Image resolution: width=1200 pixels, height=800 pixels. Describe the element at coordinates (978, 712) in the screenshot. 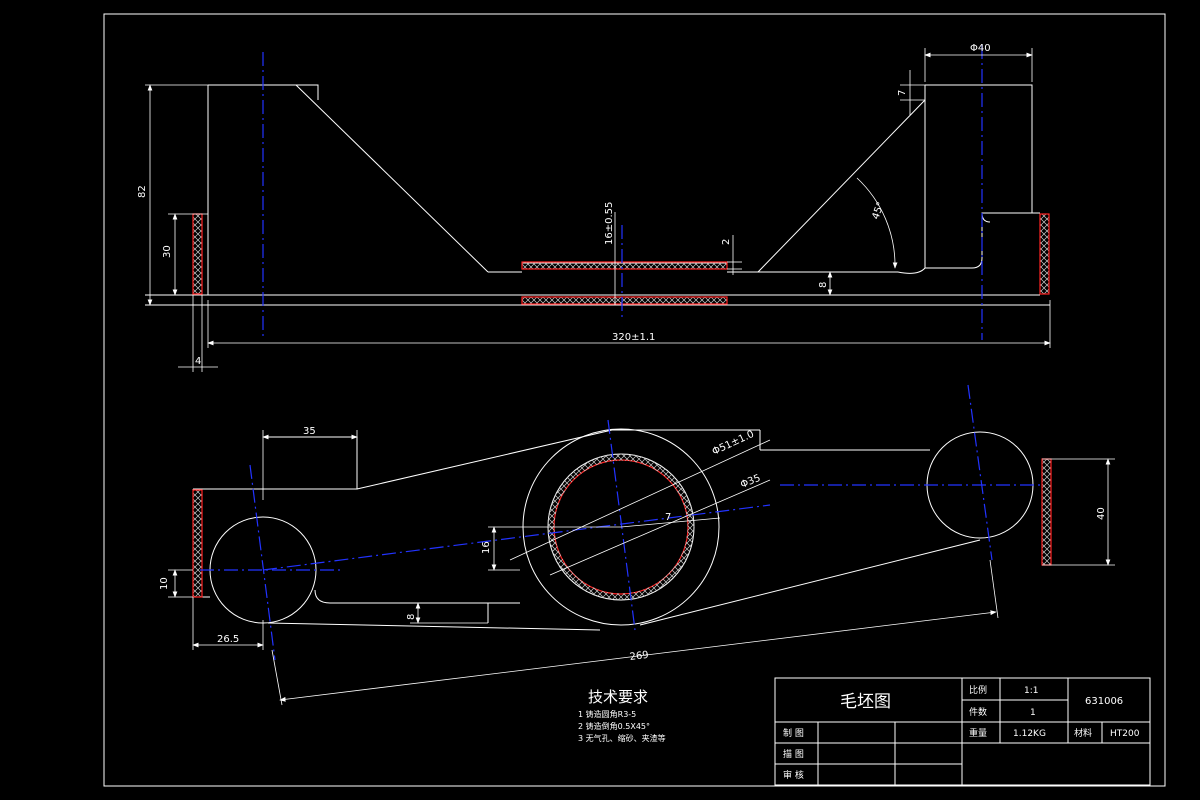

I see `tb-qty-label: 件数` at that location.